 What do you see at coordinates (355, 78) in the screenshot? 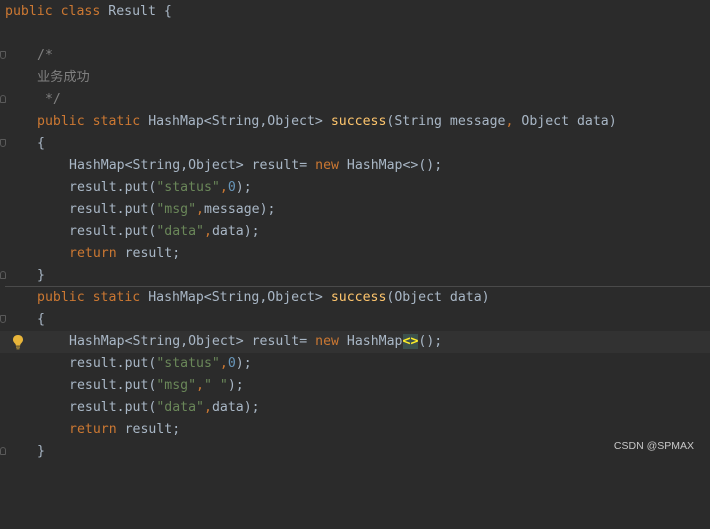
I see `code-line: 业务成功` at bounding box center [355, 78].